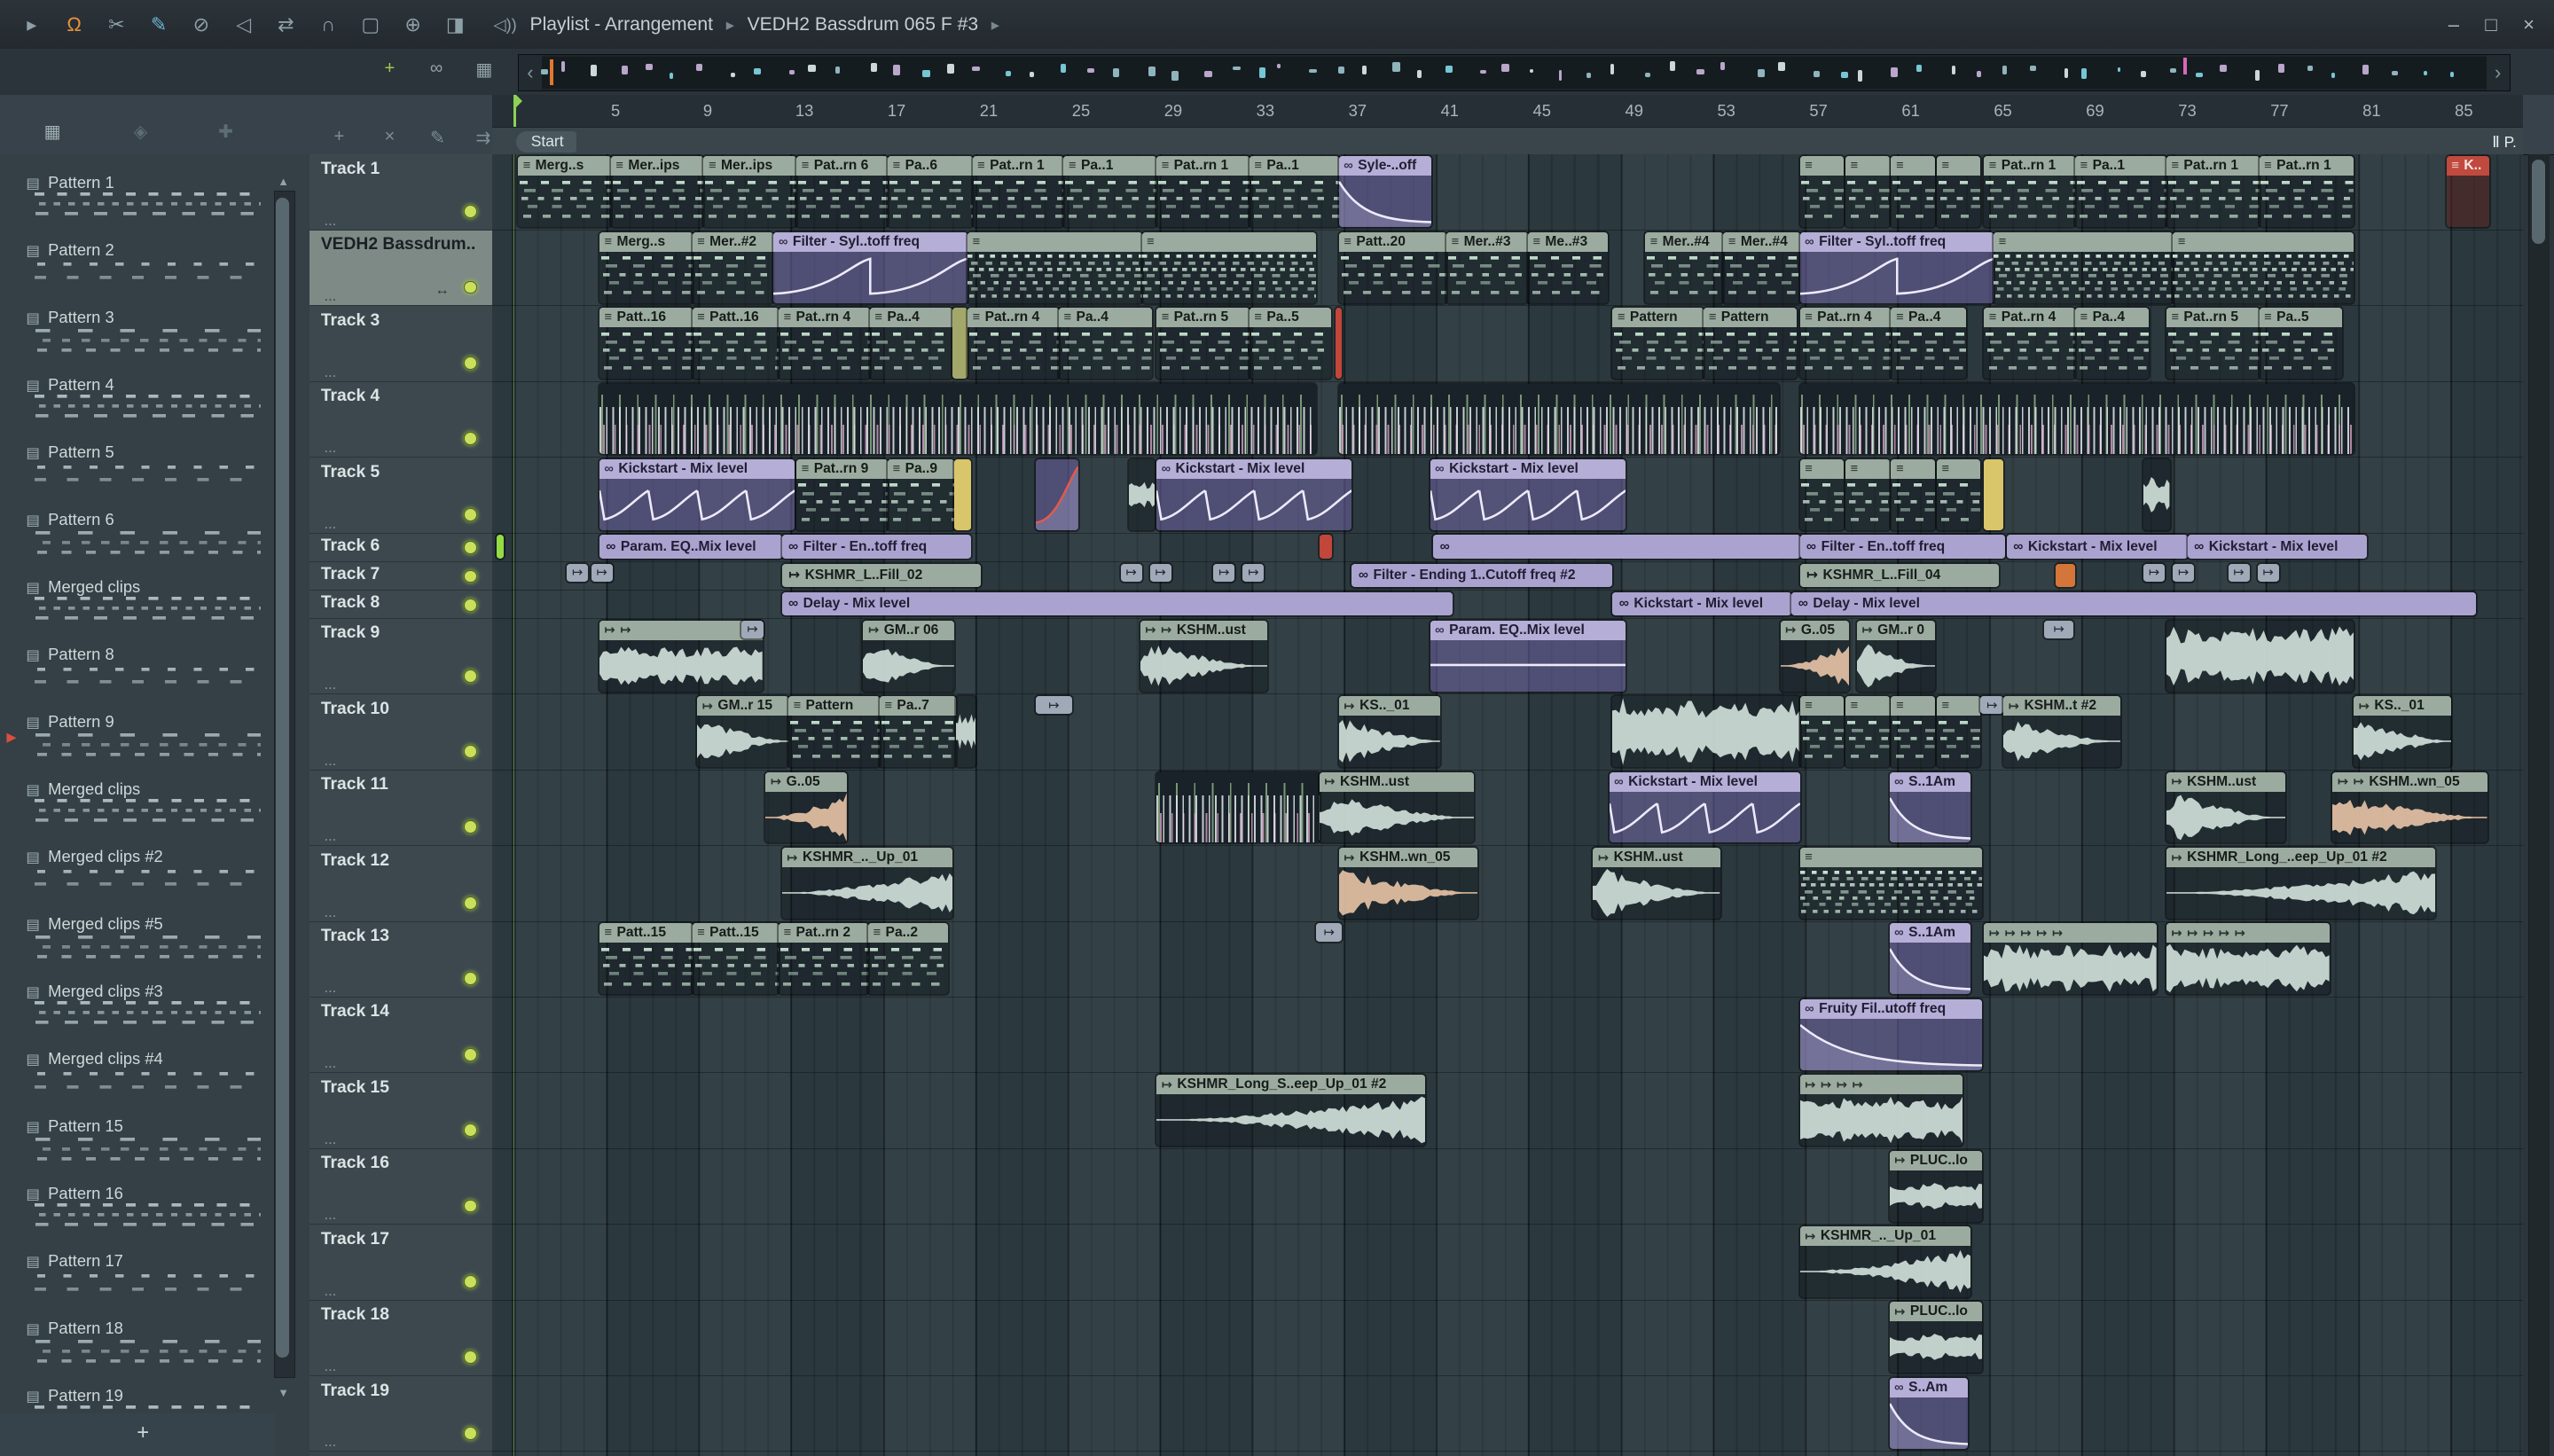 The height and width of the screenshot is (1456, 2554). Describe the element at coordinates (370, 24) in the screenshot. I see `select-tool-icon: ▢` at that location.